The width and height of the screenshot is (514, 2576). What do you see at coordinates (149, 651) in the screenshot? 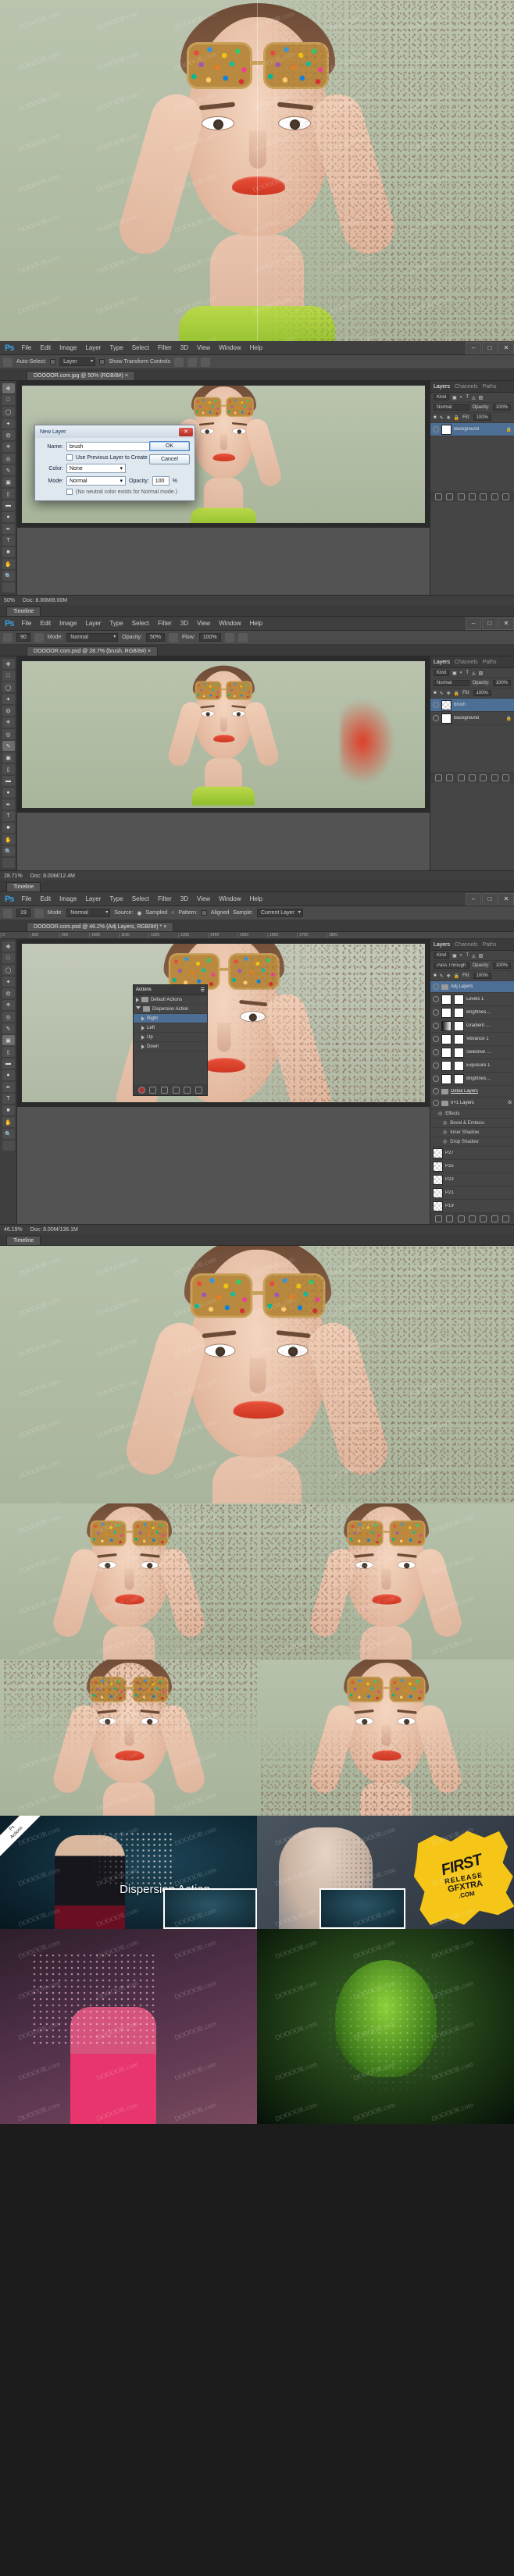
I see `tab-close-icon: ×` at bounding box center [149, 651].